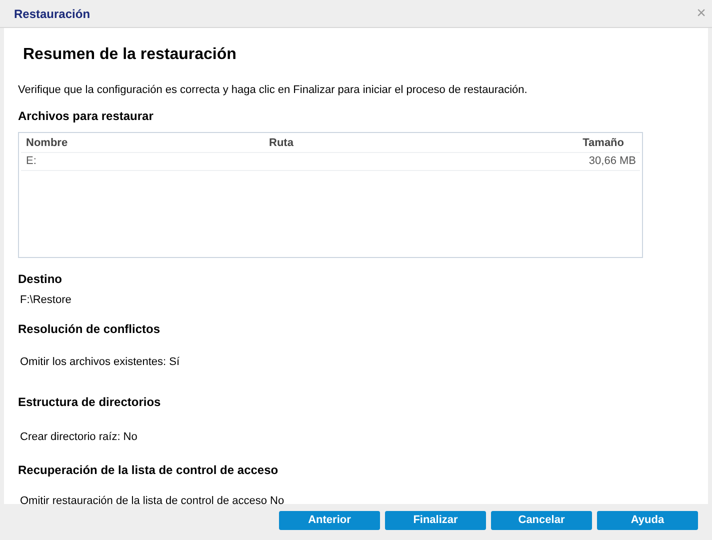 The image size is (712, 540). I want to click on column-header: Nombre, so click(47, 143).